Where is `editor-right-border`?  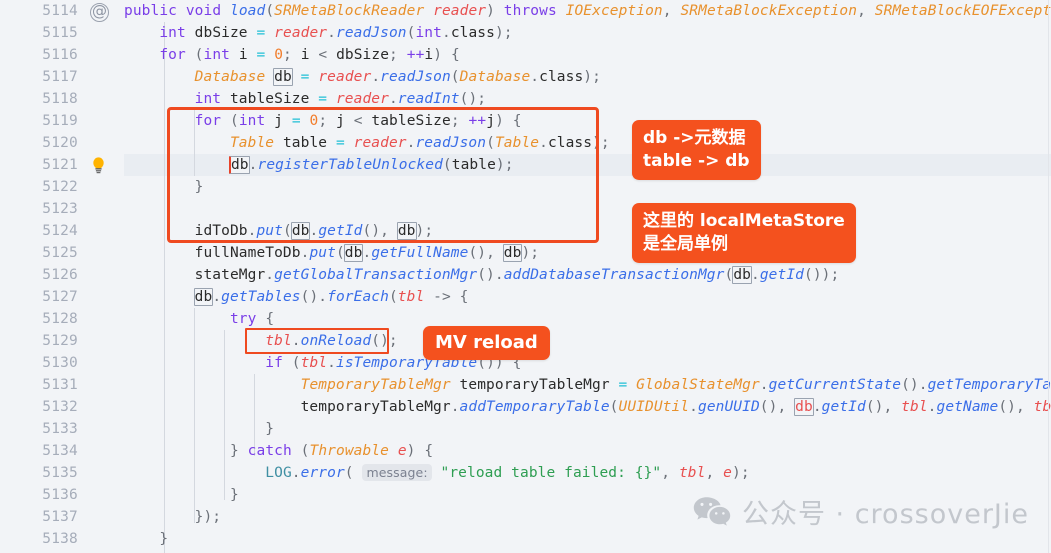 editor-right-border is located at coordinates (1048, 276).